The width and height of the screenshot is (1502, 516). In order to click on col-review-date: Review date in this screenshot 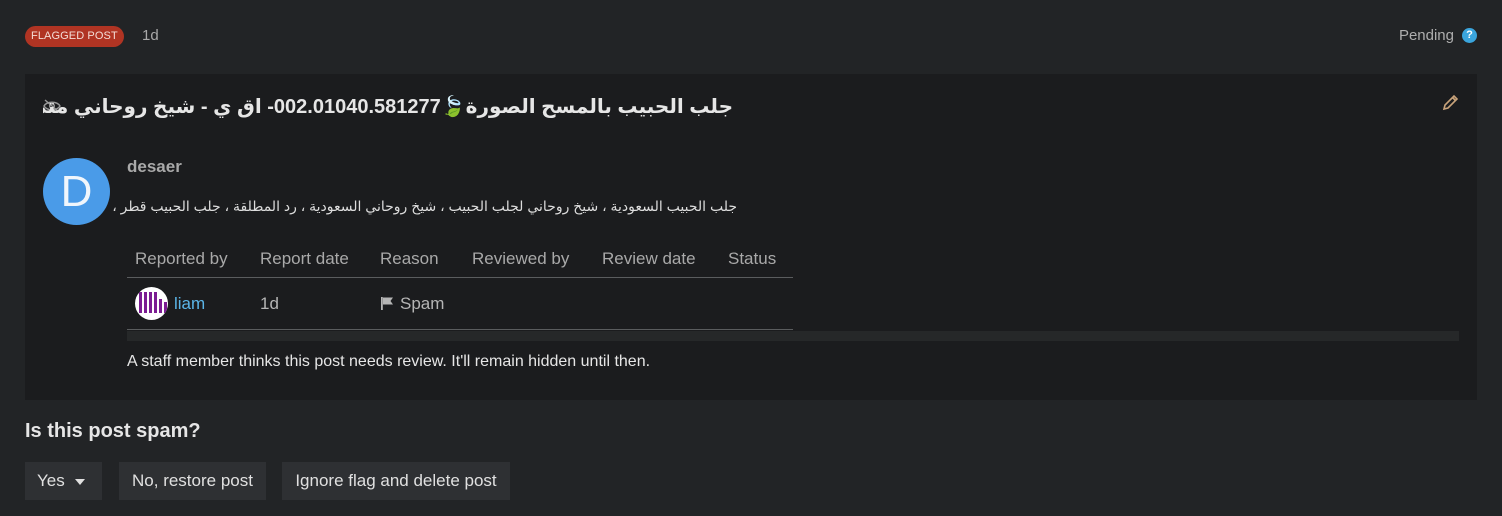, I will do `click(649, 258)`.